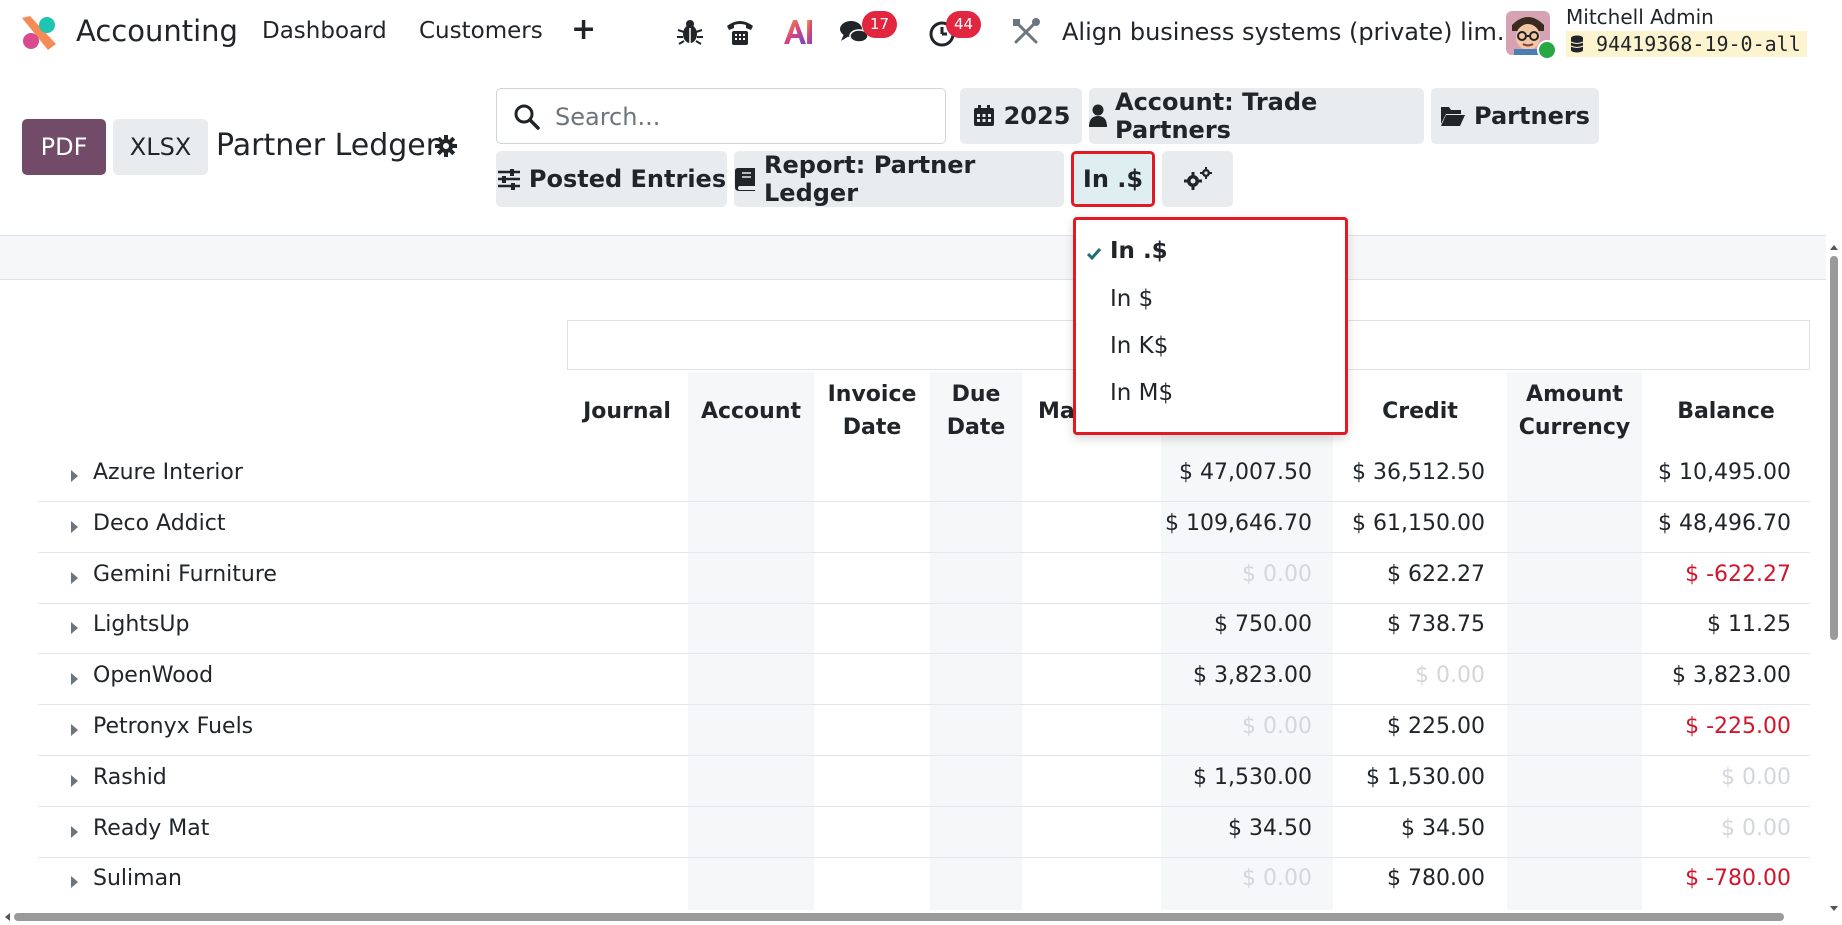 Image resolution: width=1842 pixels, height=925 pixels. What do you see at coordinates (157, 31) in the screenshot?
I see `app-name: Accounting` at bounding box center [157, 31].